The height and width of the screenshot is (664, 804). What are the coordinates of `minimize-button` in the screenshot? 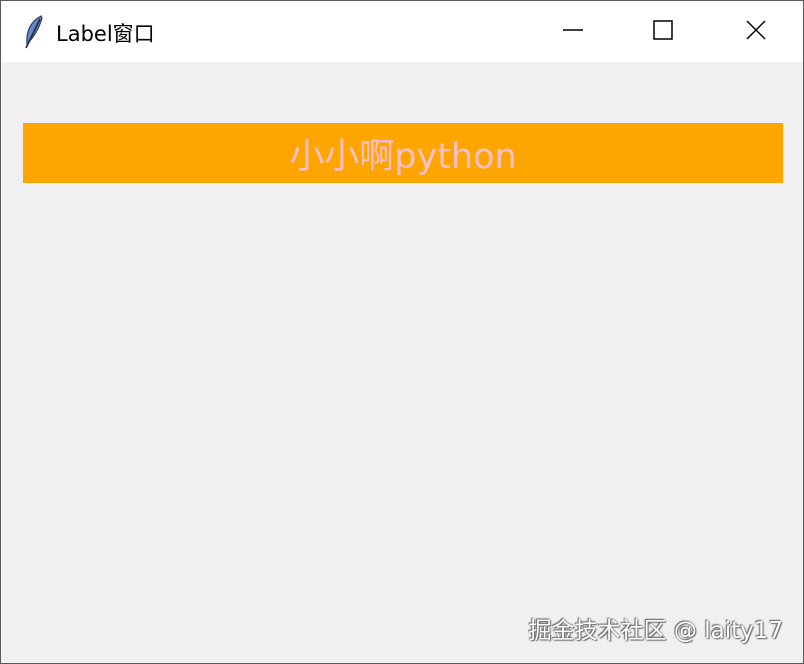 It's located at (573, 31).